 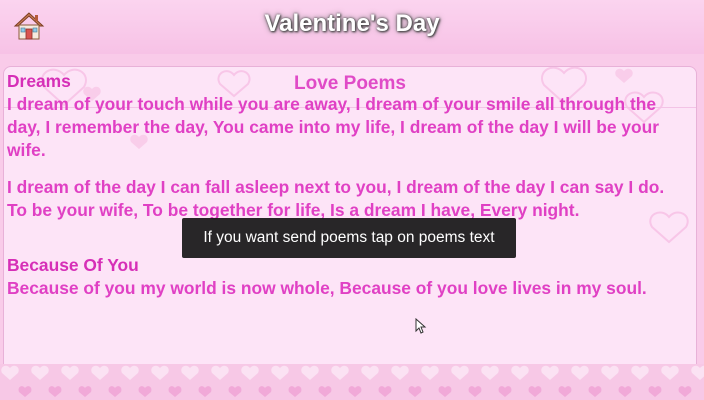 What do you see at coordinates (352, 382) in the screenshot?
I see `hearts-border` at bounding box center [352, 382].